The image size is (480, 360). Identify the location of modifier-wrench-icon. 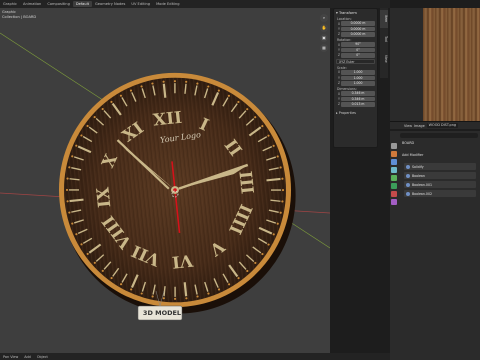
(394, 162).